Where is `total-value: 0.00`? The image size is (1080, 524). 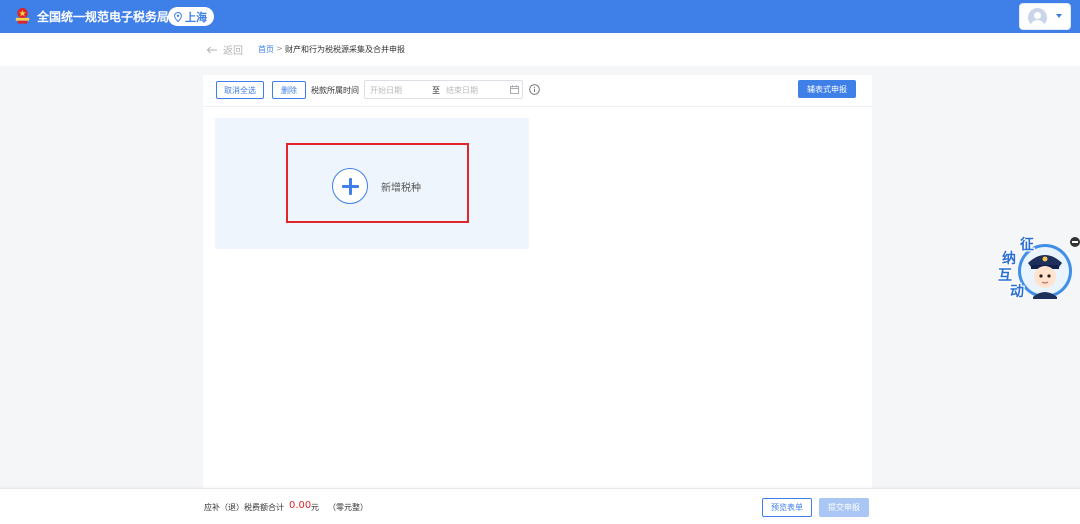 total-value: 0.00 is located at coordinates (300, 505).